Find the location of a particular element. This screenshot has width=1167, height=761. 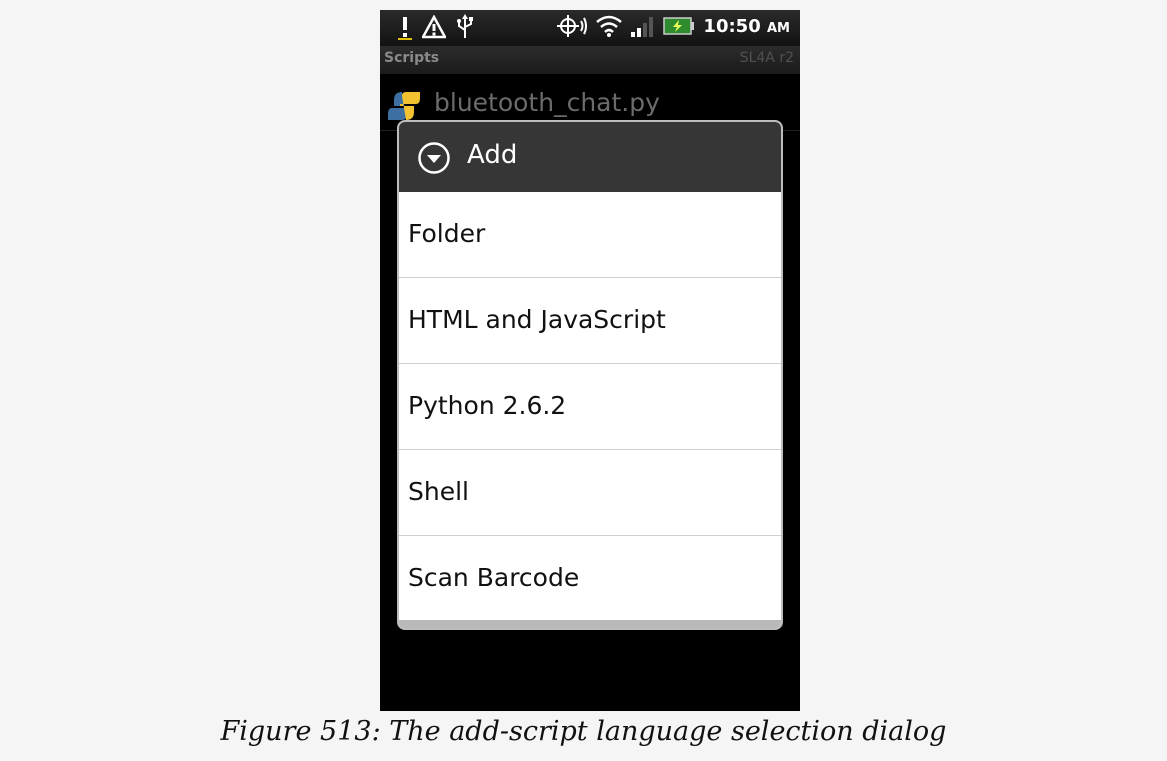

option-label: Shell is located at coordinates (438, 491).